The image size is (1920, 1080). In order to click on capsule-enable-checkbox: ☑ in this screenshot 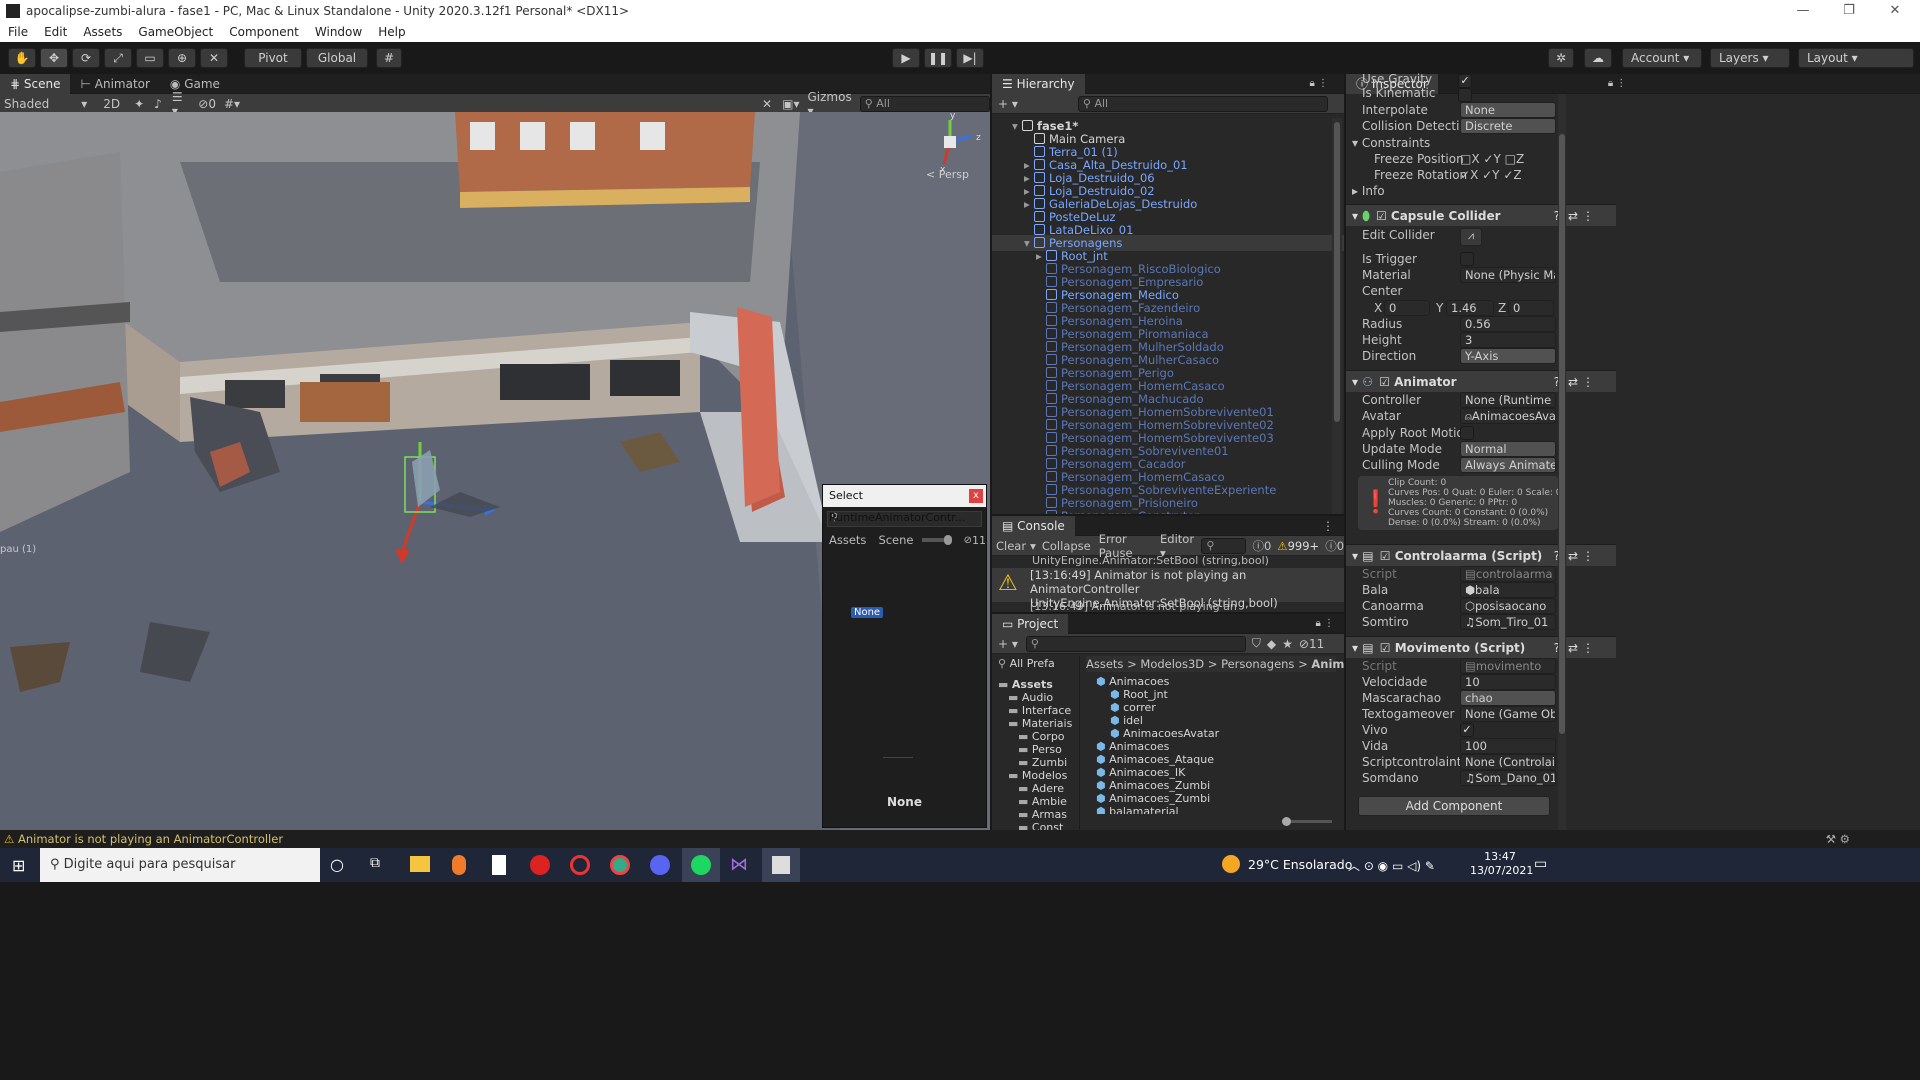, I will do `click(1381, 216)`.